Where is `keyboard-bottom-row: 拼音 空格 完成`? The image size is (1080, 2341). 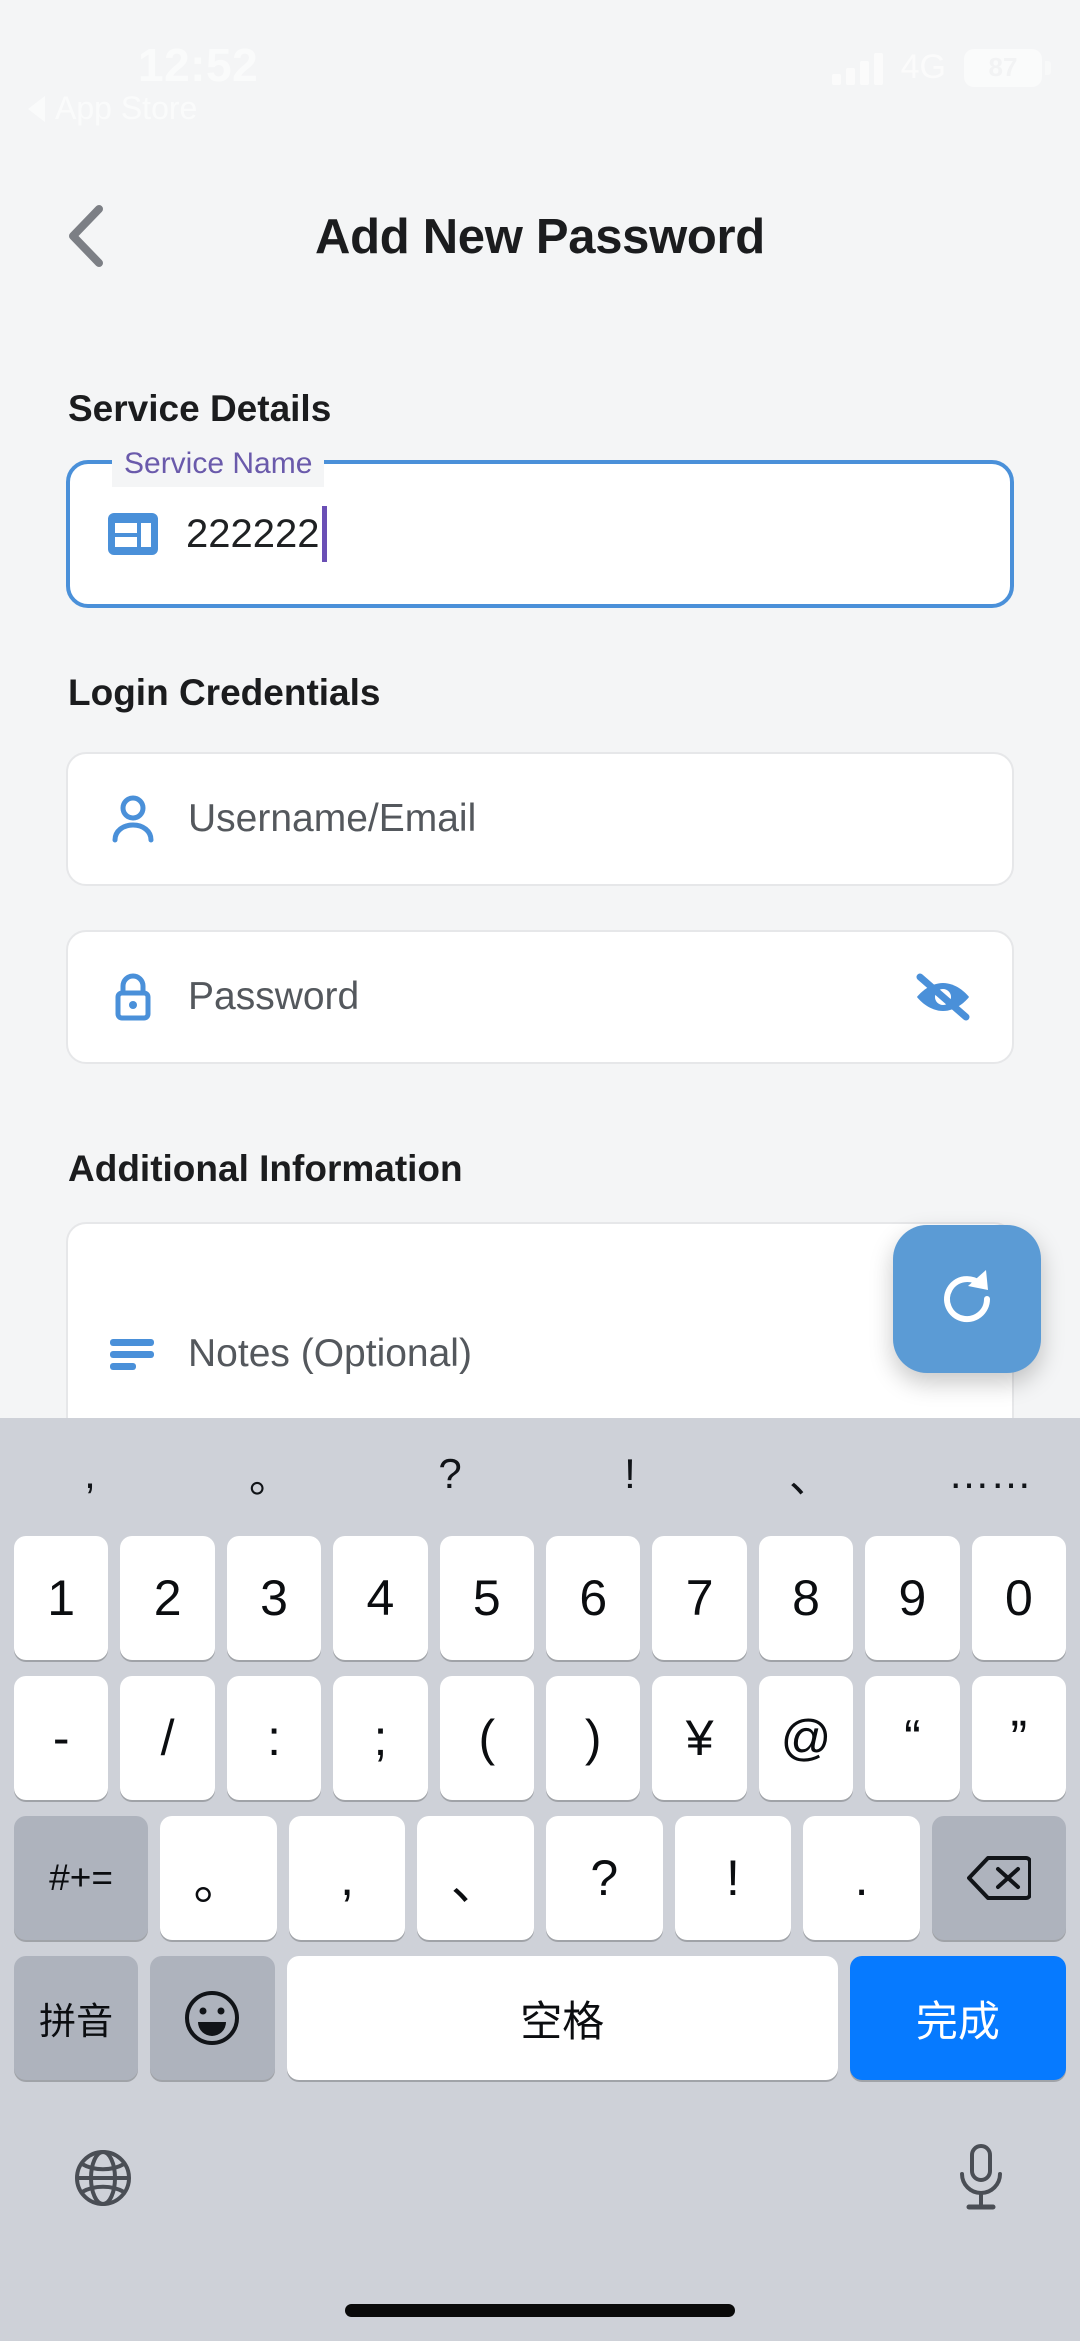
keyboard-bottom-row: 拼音 空格 完成 is located at coordinates (540, 2018).